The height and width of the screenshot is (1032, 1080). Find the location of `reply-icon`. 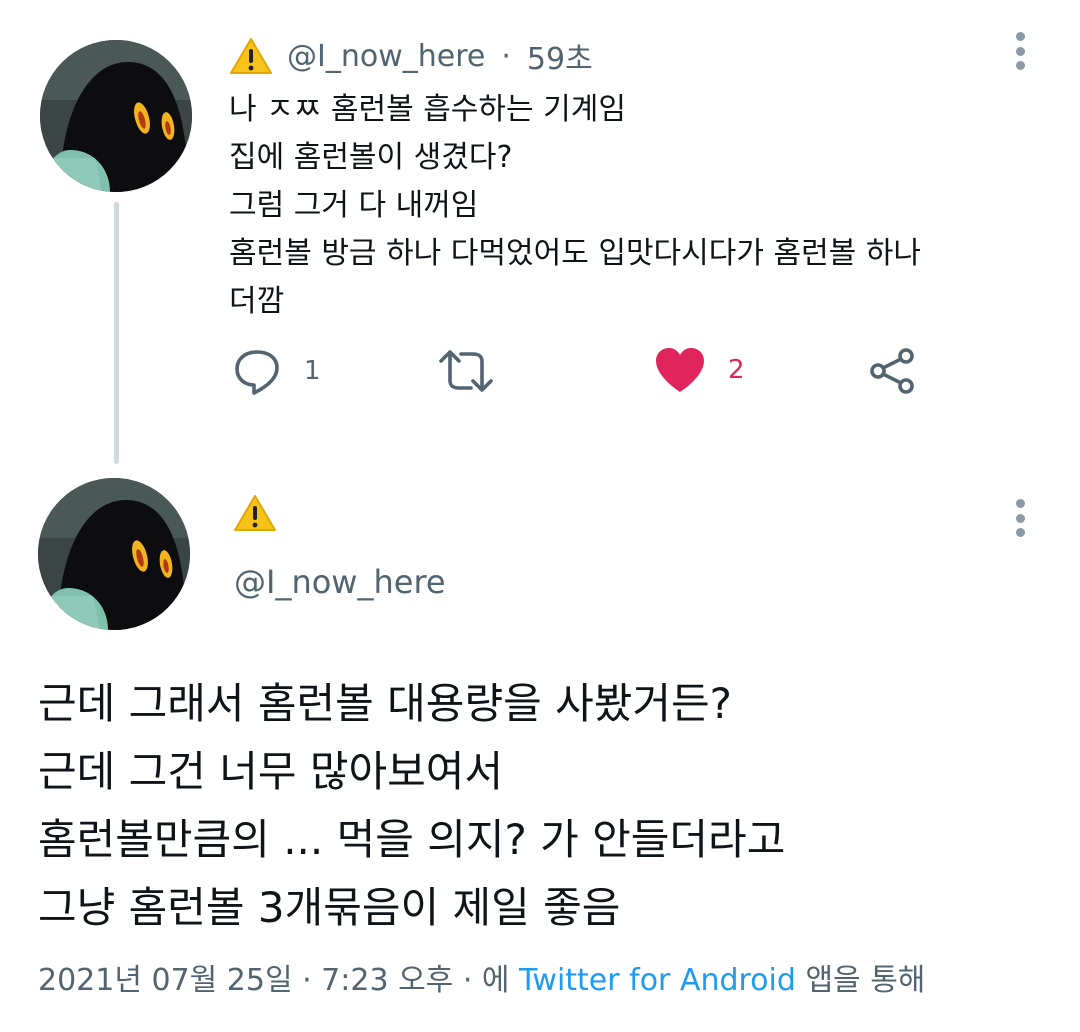

reply-icon is located at coordinates (257, 372).